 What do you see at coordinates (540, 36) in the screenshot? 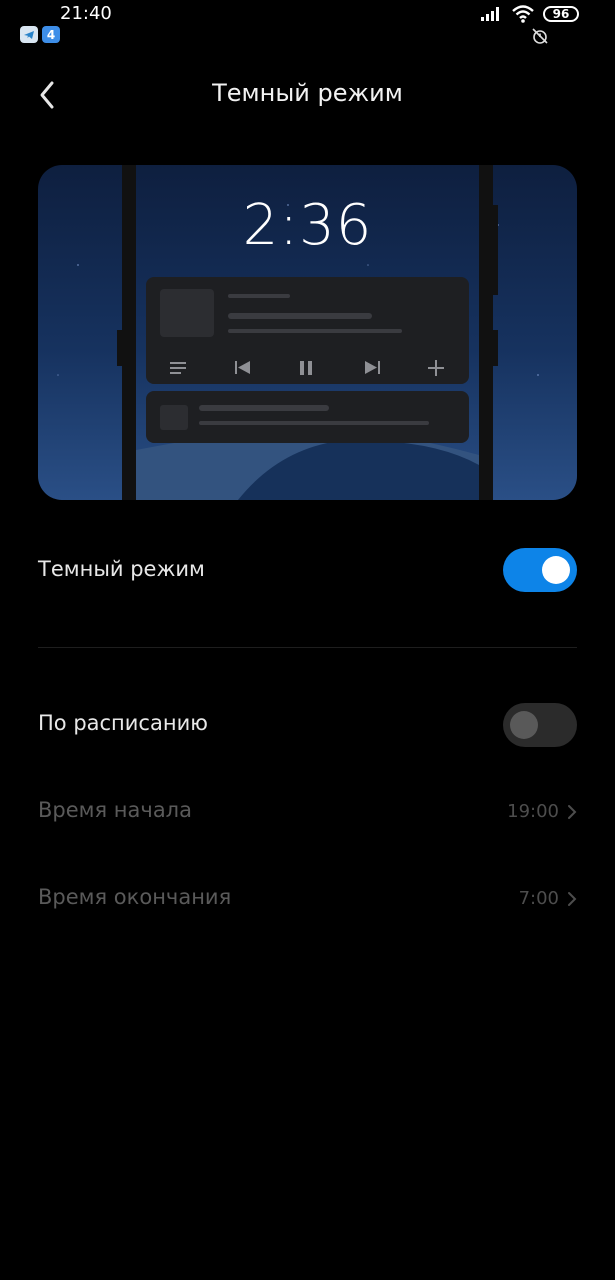
I see `alarm-off-icon` at bounding box center [540, 36].